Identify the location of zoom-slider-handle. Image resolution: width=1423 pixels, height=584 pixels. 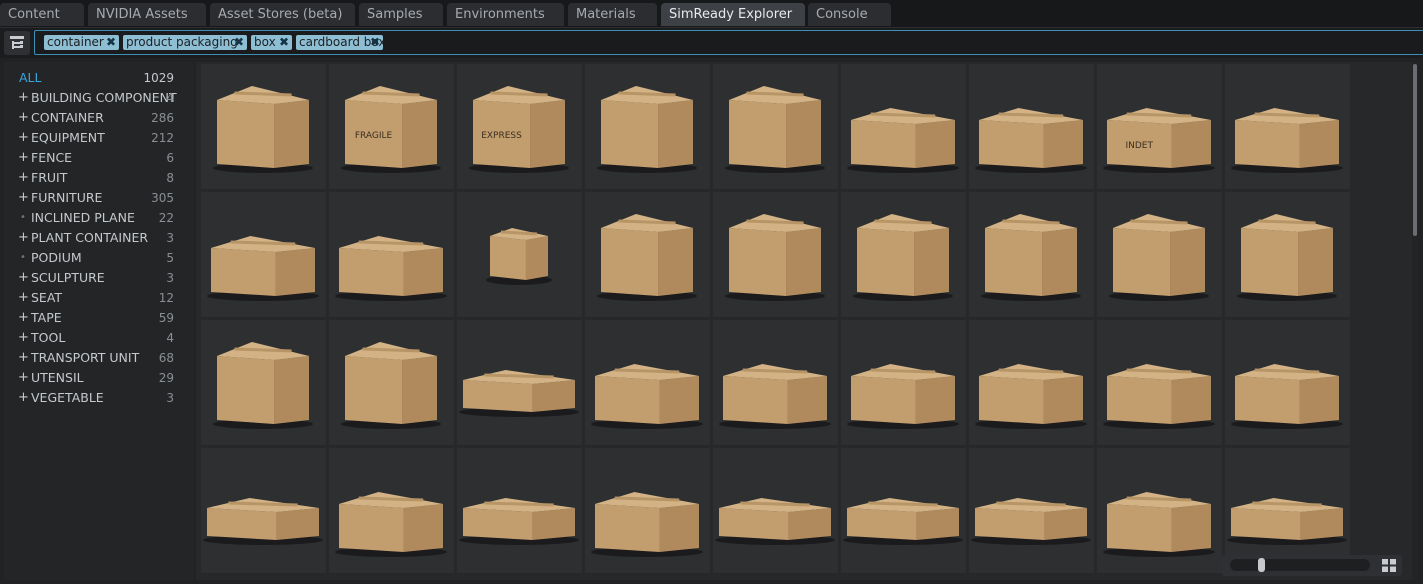
(1261, 565).